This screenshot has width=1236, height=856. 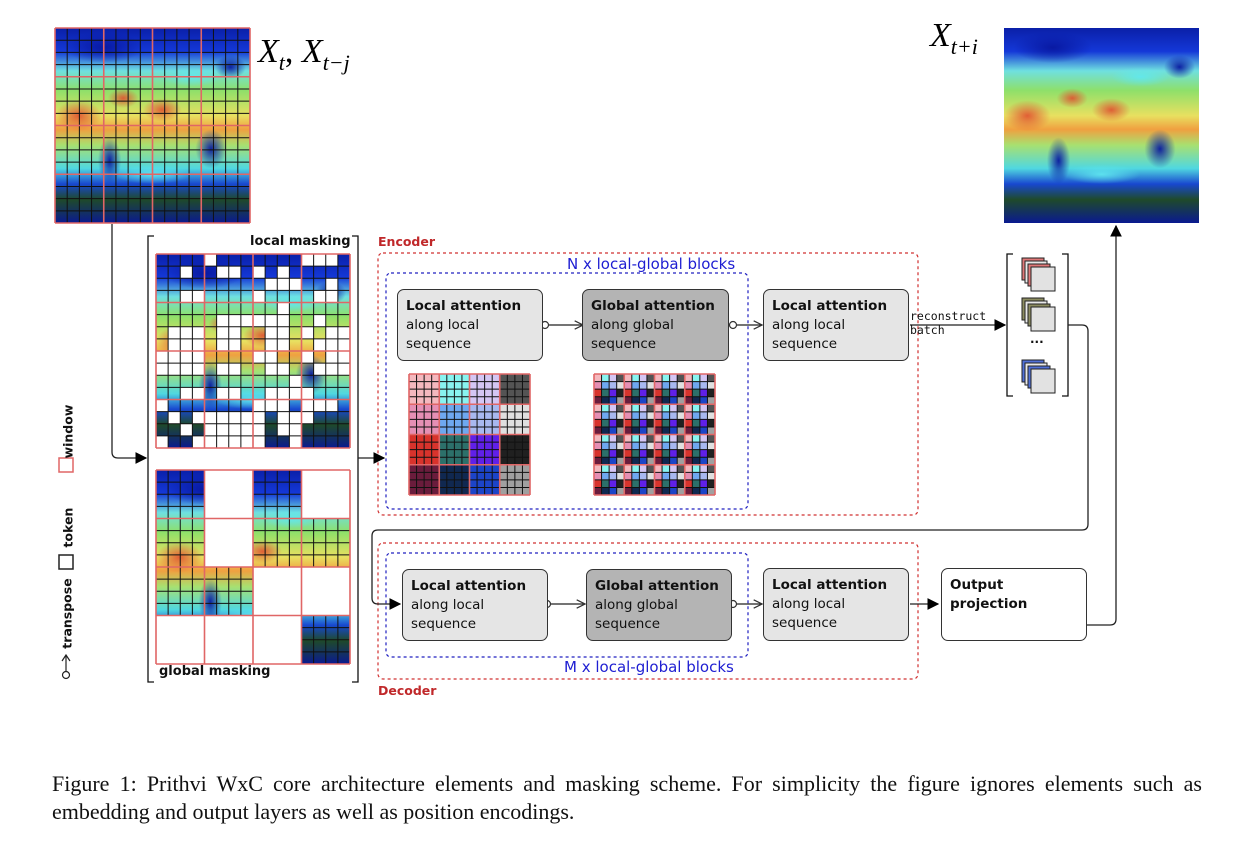 I want to click on encoder-blocks-label: N x local-global blocks, so click(x=651, y=264).